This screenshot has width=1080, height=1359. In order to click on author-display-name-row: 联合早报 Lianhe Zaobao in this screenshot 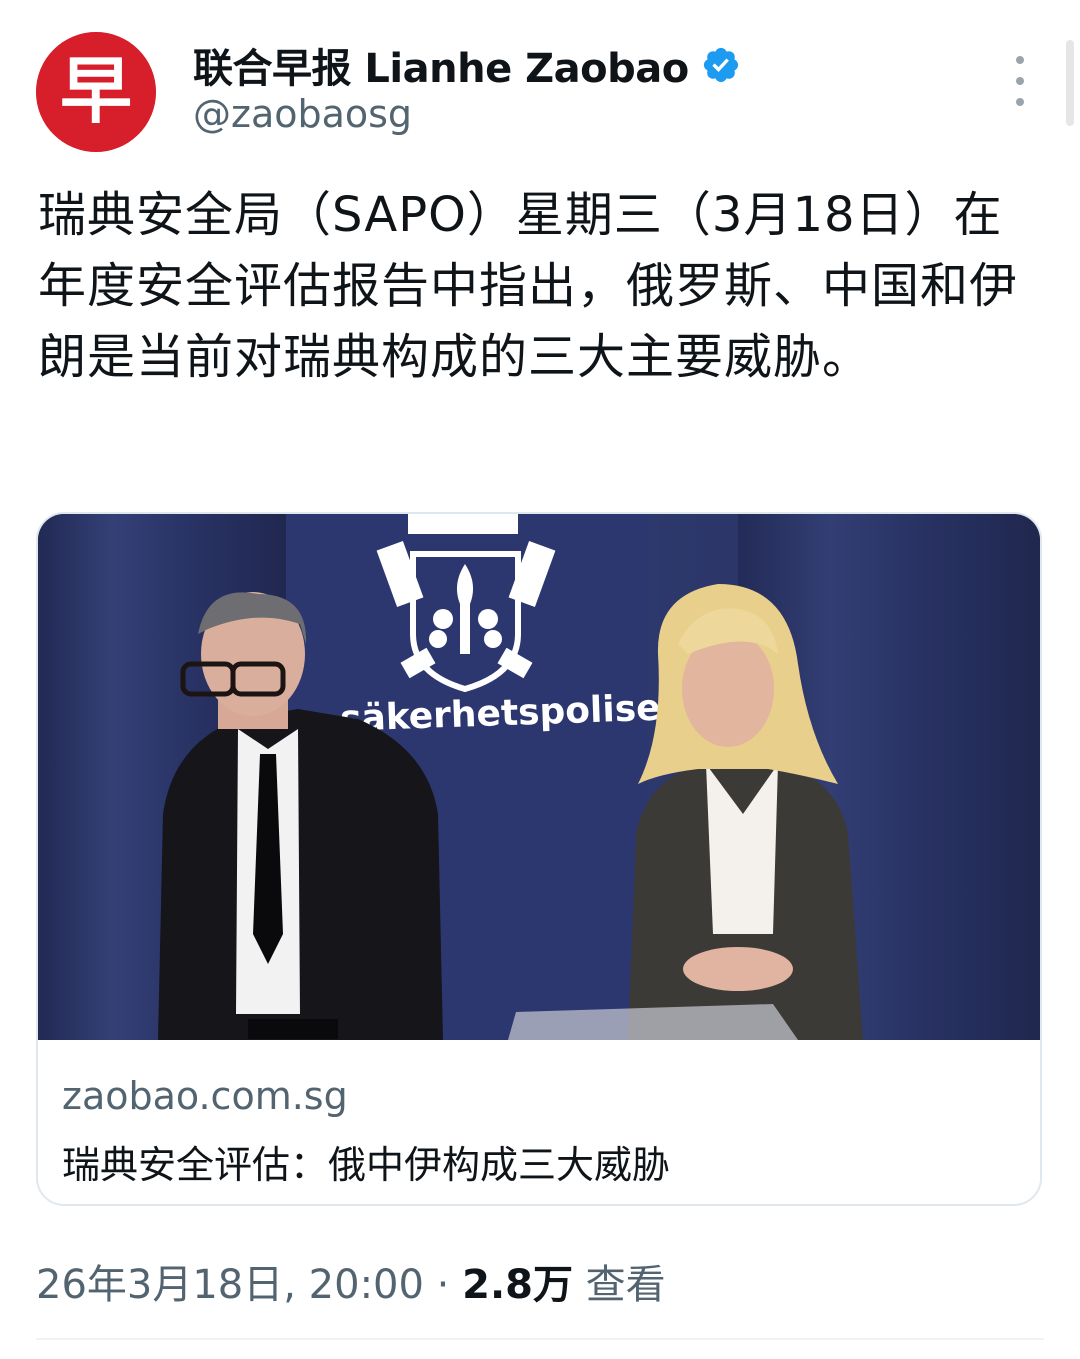, I will do `click(467, 65)`.